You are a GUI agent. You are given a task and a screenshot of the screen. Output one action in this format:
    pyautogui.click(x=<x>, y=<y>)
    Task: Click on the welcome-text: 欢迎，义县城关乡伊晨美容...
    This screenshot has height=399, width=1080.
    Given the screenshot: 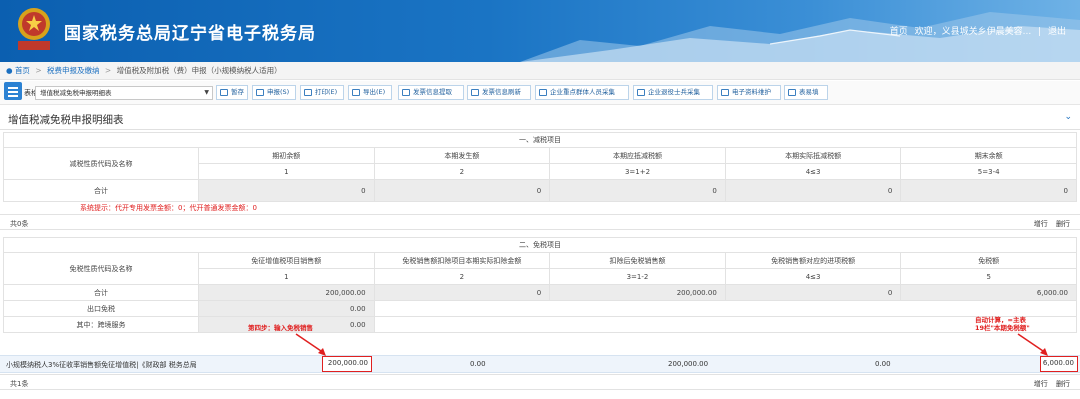 What is the action you would take?
    pyautogui.click(x=973, y=32)
    